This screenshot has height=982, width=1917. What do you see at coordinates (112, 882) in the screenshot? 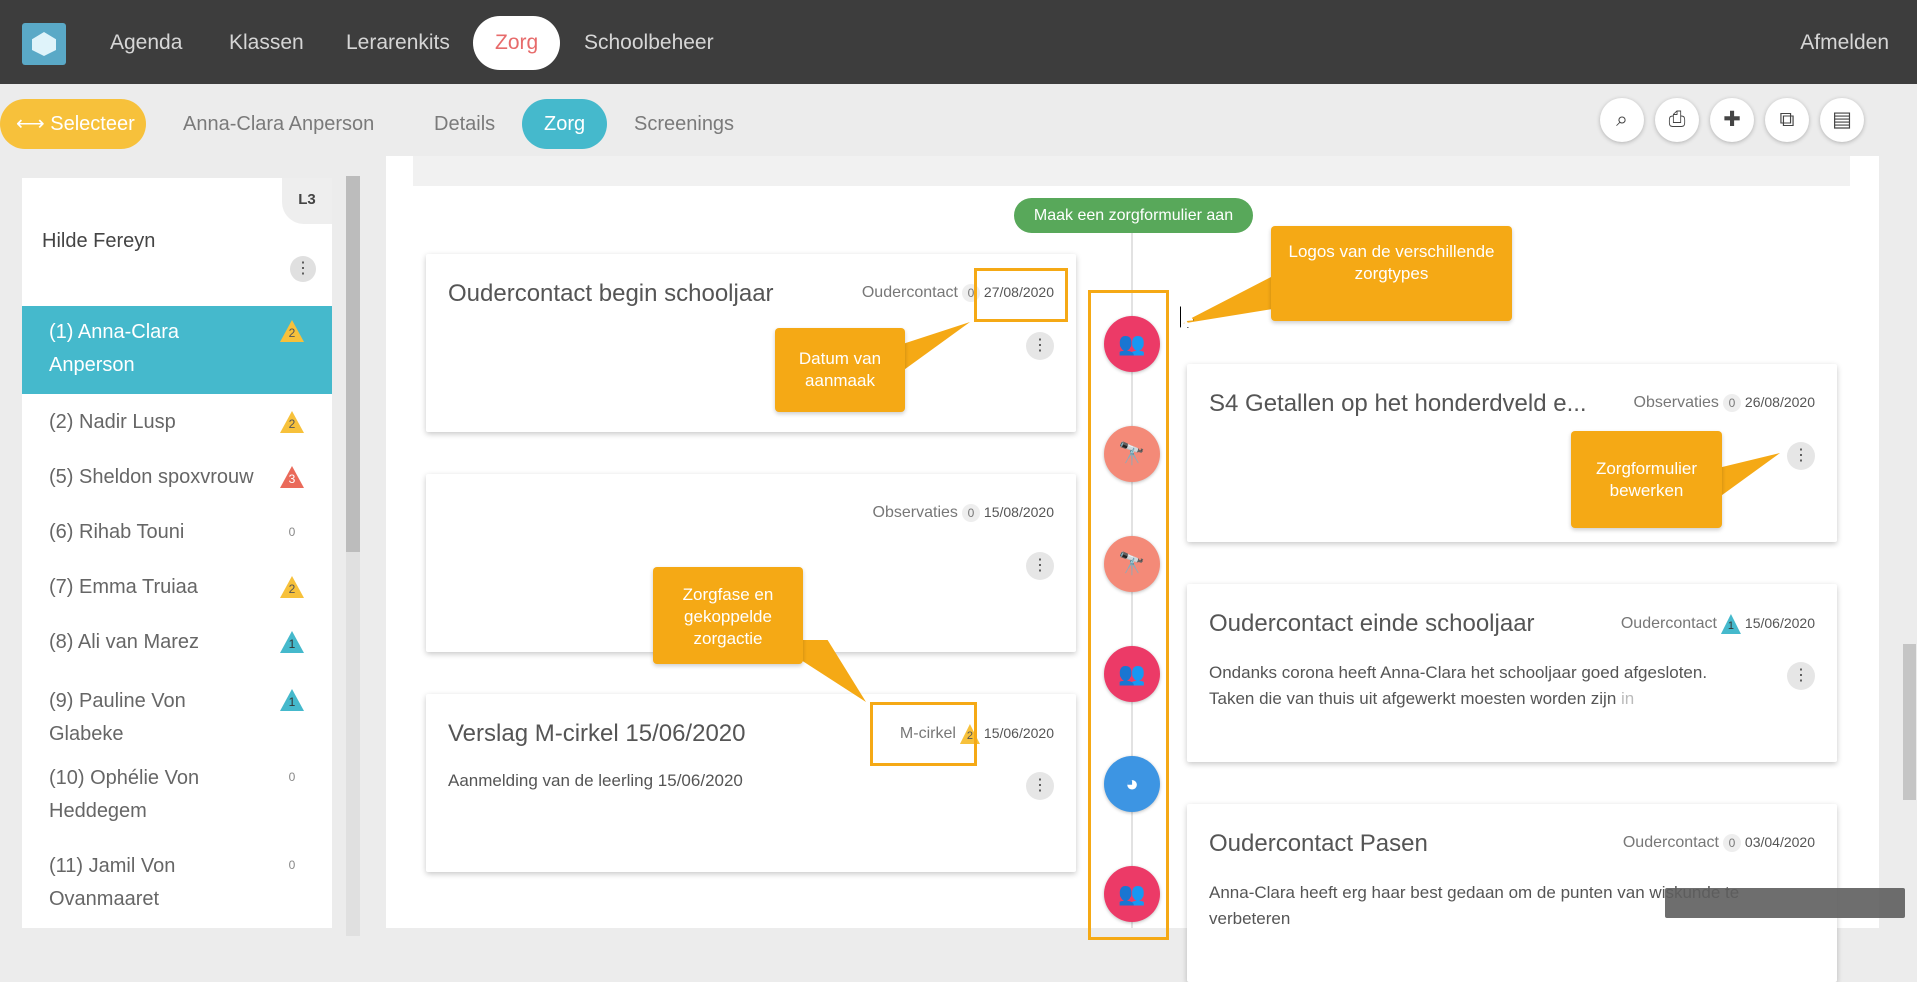
I see `student-name: (11) Jamil Von Ovanmaaret` at bounding box center [112, 882].